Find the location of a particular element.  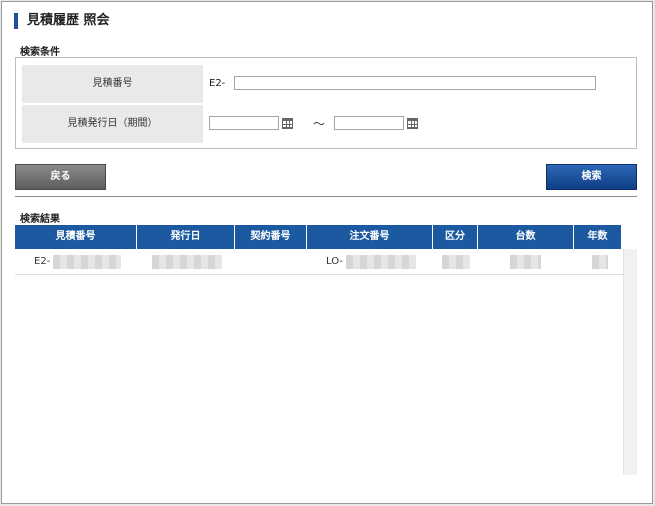

search-results-heading: 検索結果 is located at coordinates (40, 219).